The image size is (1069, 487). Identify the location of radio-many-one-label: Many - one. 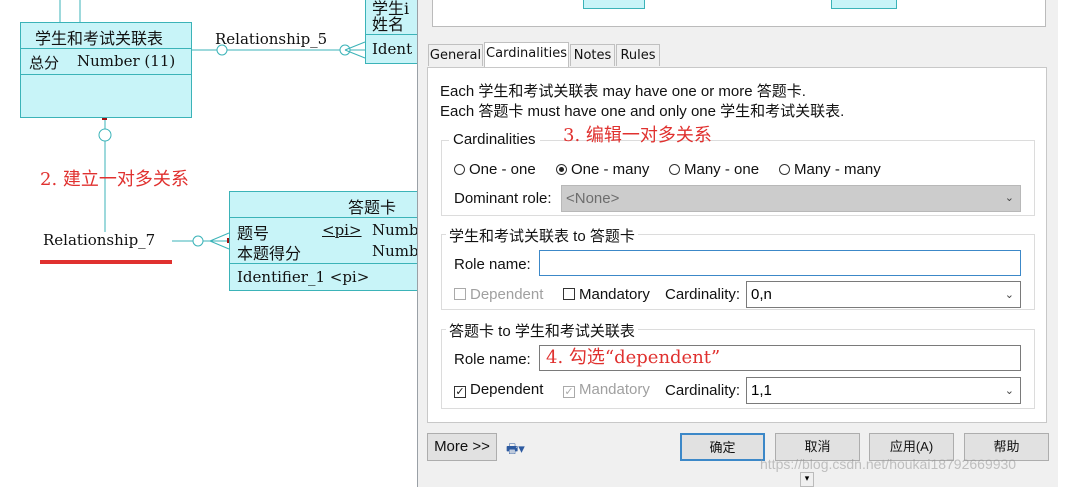
(722, 169).